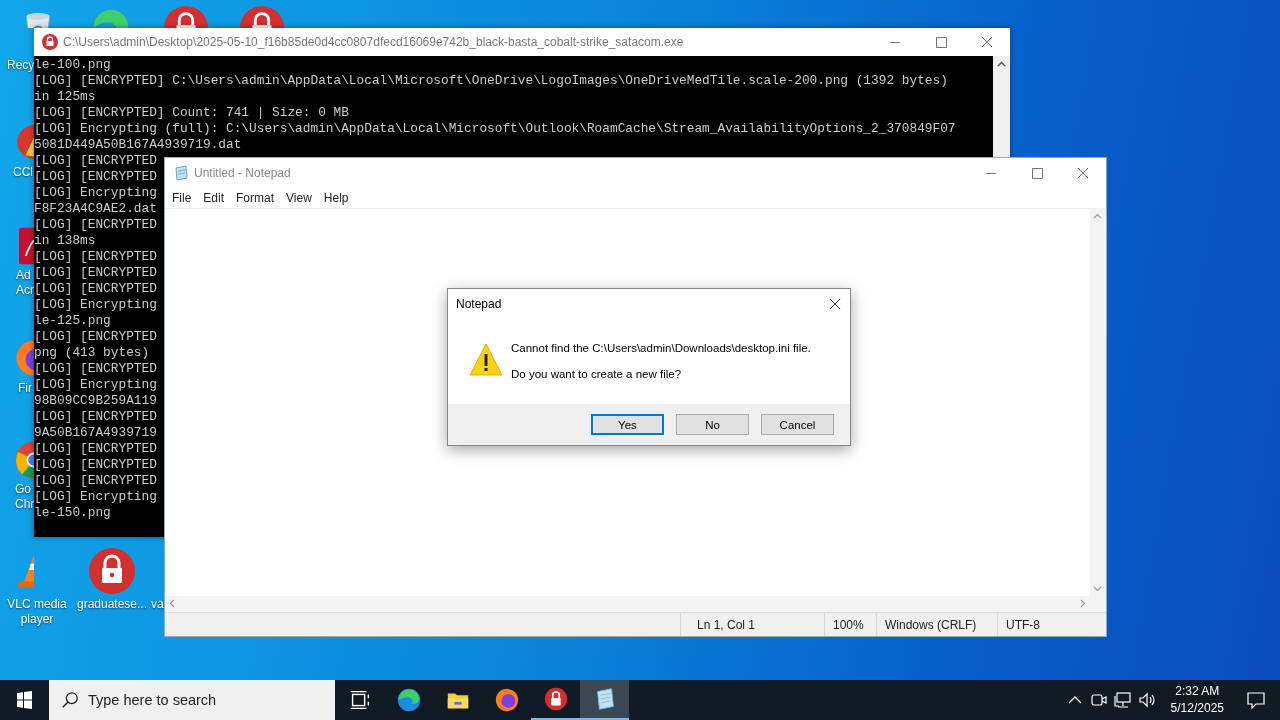 The height and width of the screenshot is (720, 1280). Describe the element at coordinates (92, 353) in the screenshot. I see `console-line: png (413 bytes)` at that location.